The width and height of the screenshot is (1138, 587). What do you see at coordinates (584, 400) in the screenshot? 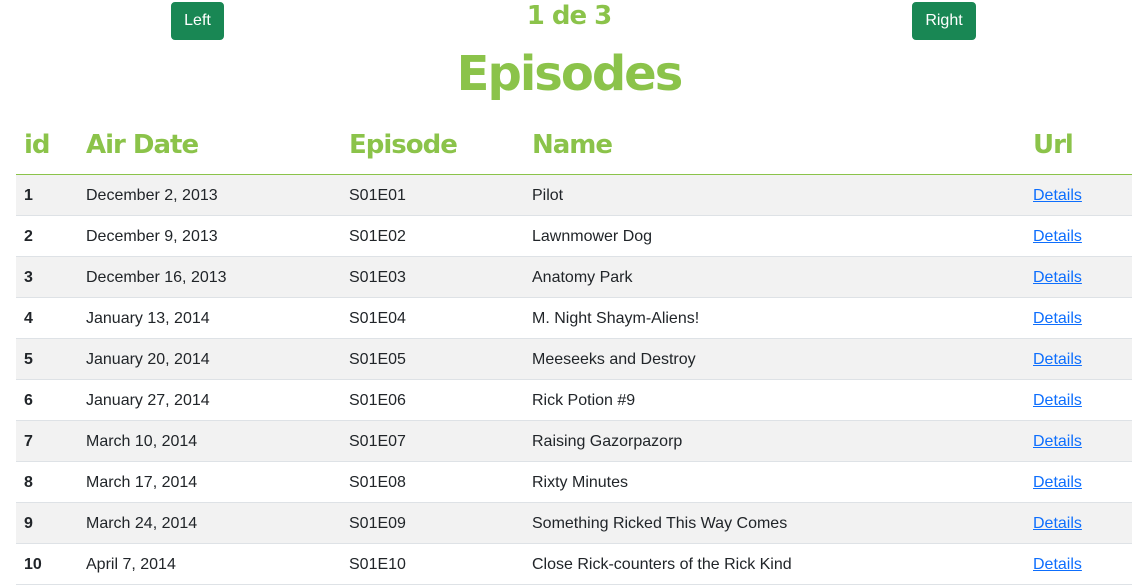
I see `cell-name: Rick Potion #9` at bounding box center [584, 400].